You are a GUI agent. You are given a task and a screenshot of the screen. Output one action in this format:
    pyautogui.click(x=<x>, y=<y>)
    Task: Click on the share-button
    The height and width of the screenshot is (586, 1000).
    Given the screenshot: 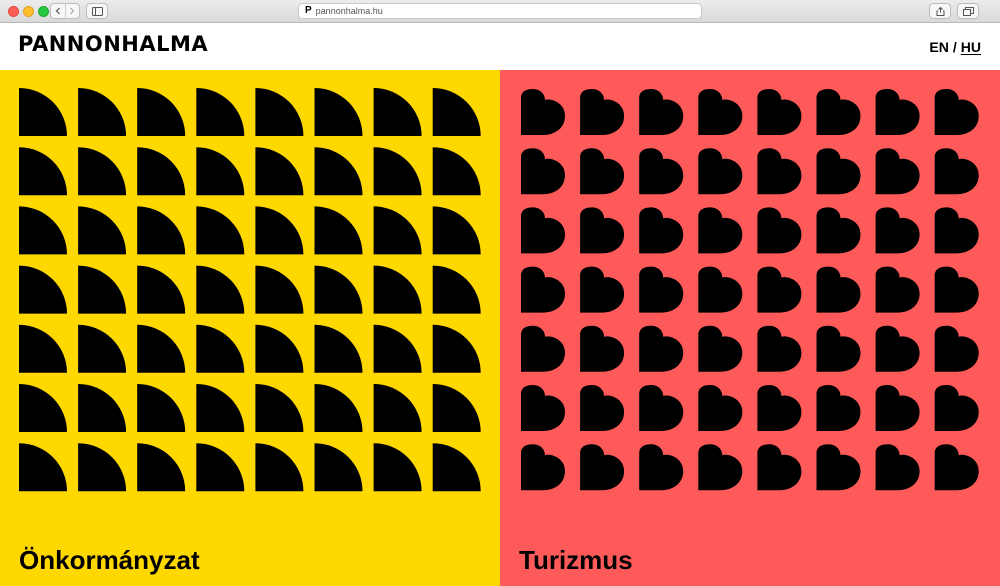 What is the action you would take?
    pyautogui.click(x=940, y=11)
    